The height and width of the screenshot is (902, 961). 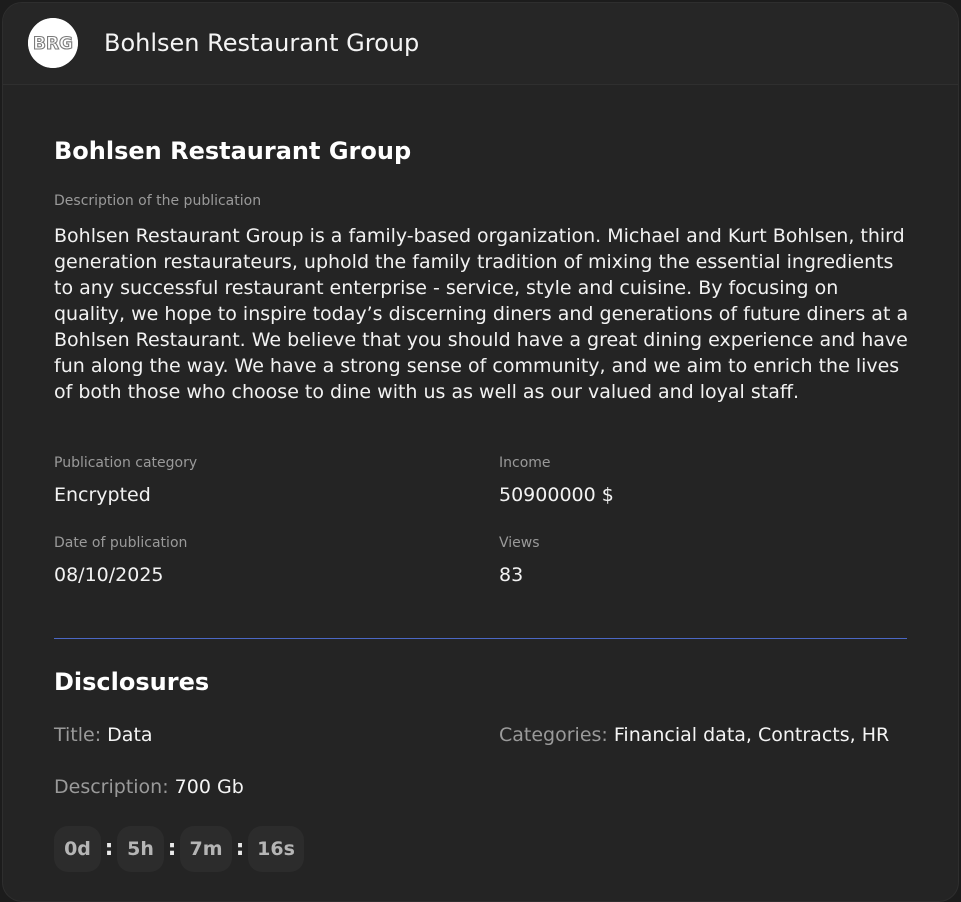 I want to click on disclosure-description-value: 700 Gb, so click(x=209, y=787).